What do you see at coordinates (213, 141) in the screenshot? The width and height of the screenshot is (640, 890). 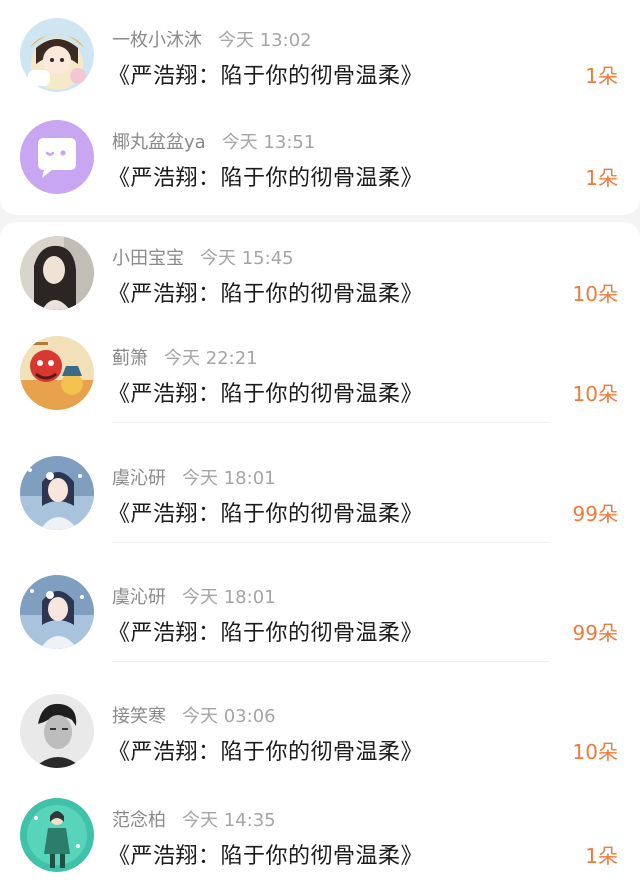 I see `row-meta: 椰丸盆盆ya 今天 13:51` at bounding box center [213, 141].